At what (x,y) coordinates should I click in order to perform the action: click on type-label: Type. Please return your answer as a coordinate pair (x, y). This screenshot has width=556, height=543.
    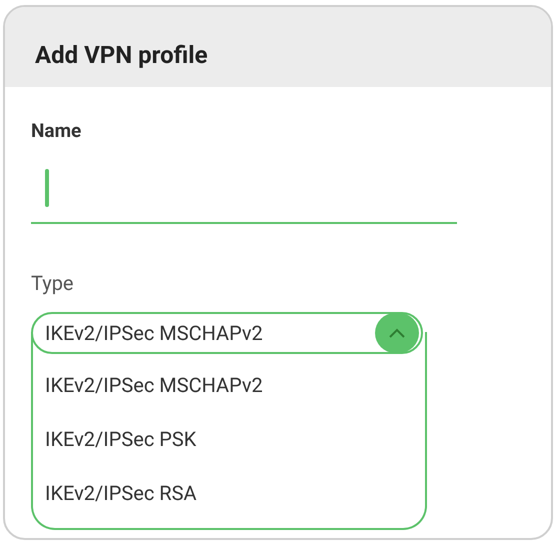
    Looking at the image, I should click on (53, 283).